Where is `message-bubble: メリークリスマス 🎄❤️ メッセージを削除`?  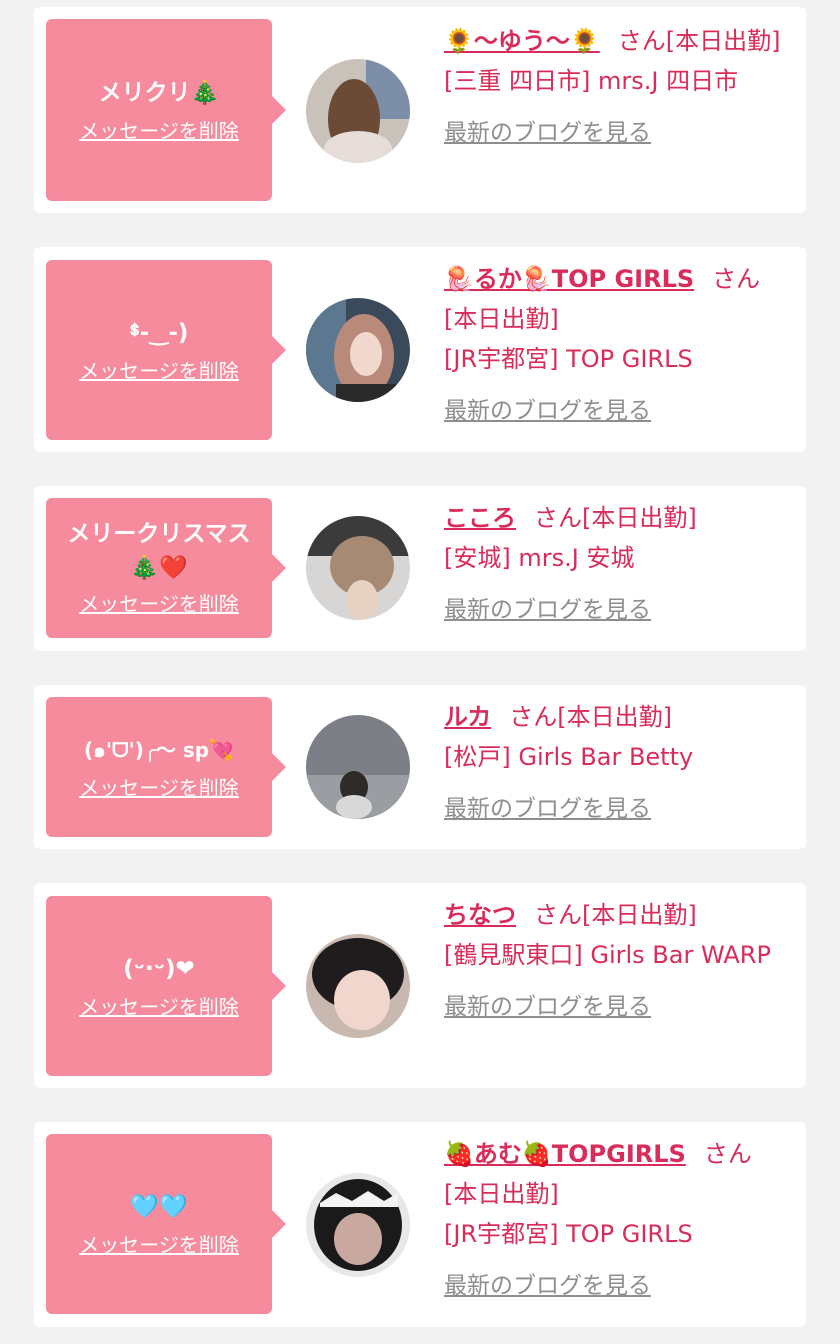
message-bubble: メリークリスマス 🎄❤️ メッセージを削除 is located at coordinates (166, 568).